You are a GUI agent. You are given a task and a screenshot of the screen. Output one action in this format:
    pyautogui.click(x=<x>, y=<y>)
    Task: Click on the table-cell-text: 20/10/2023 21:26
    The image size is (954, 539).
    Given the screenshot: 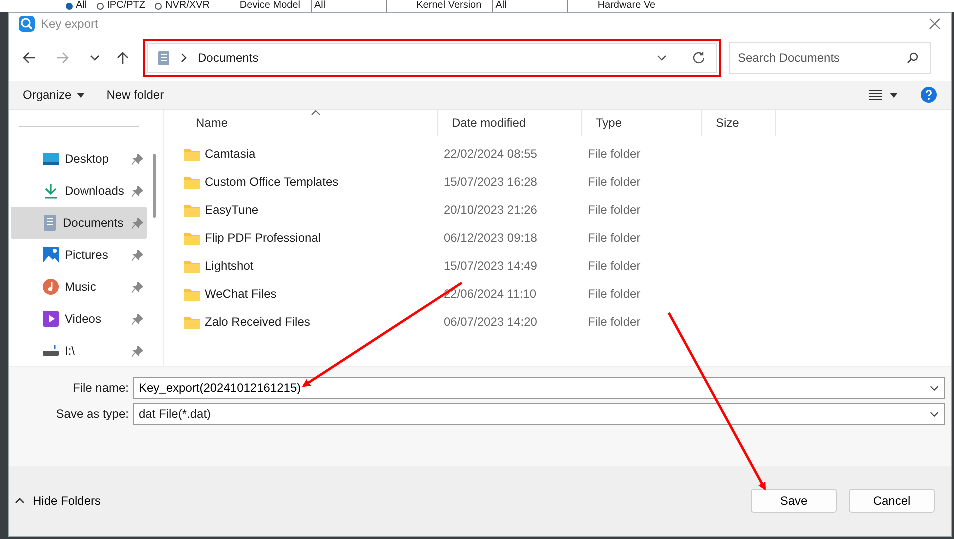 What is the action you would take?
    pyautogui.click(x=490, y=210)
    